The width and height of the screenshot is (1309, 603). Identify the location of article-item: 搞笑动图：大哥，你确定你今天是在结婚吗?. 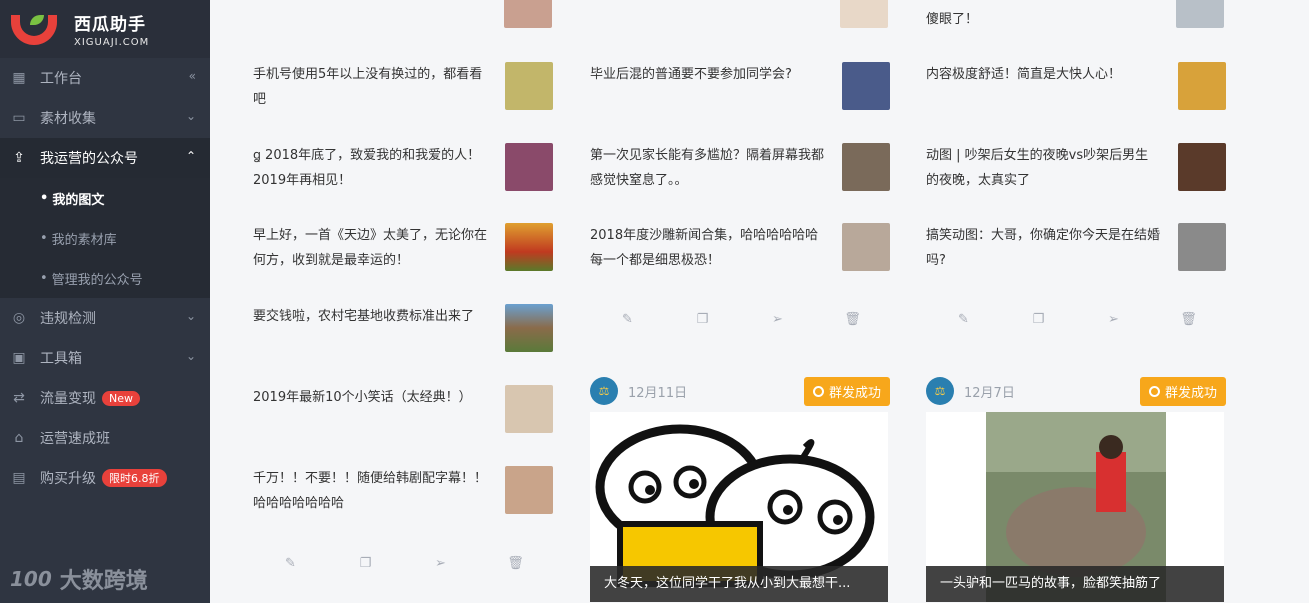
(1076, 253).